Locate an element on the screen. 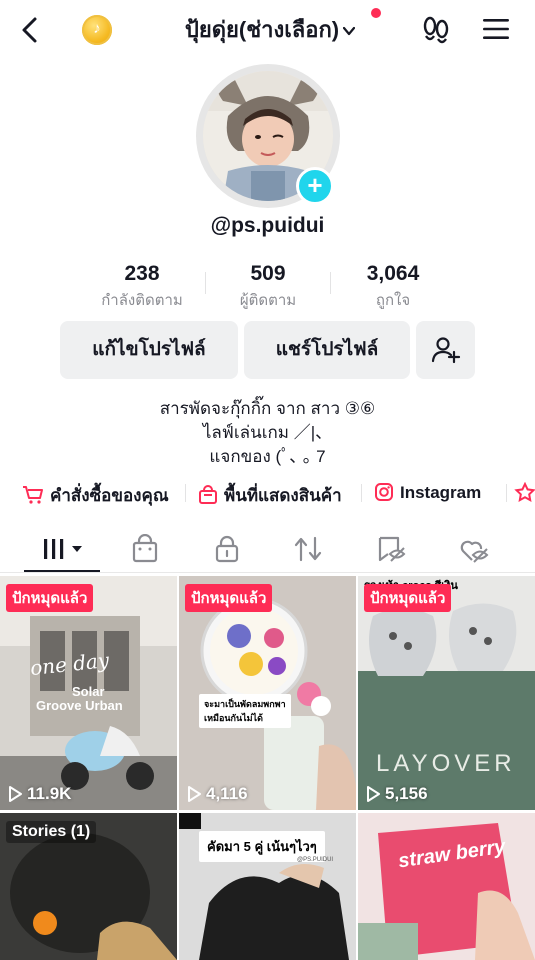 The image size is (535, 960). stat-following: 238 กำลังติดตาม is located at coordinates (142, 287).